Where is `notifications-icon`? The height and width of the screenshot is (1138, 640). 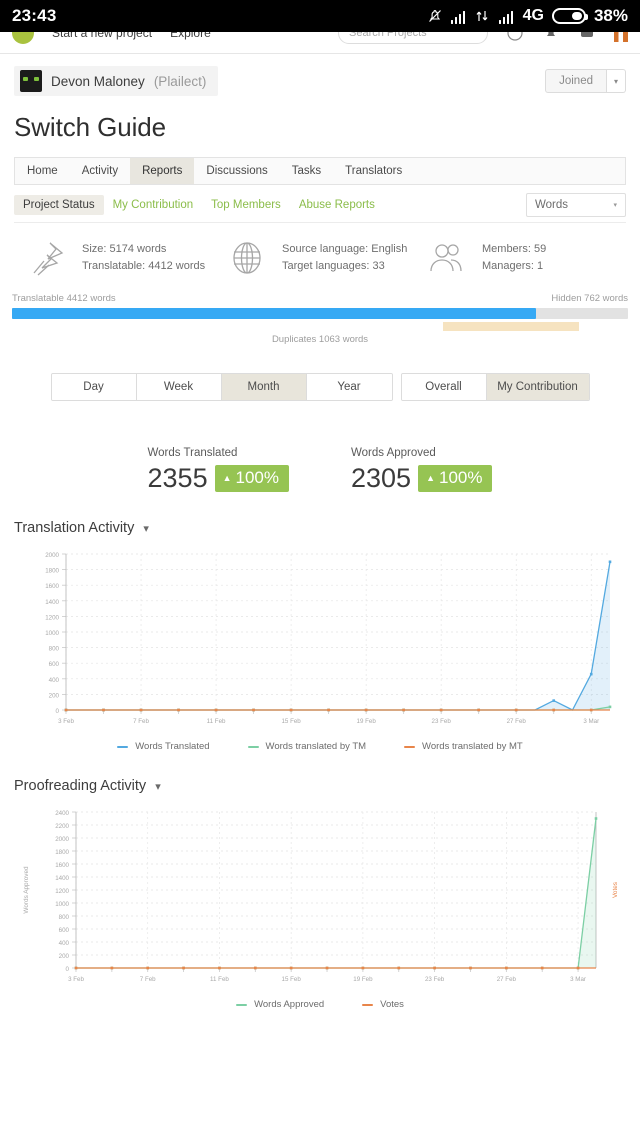
notifications-icon is located at coordinates (551, 37).